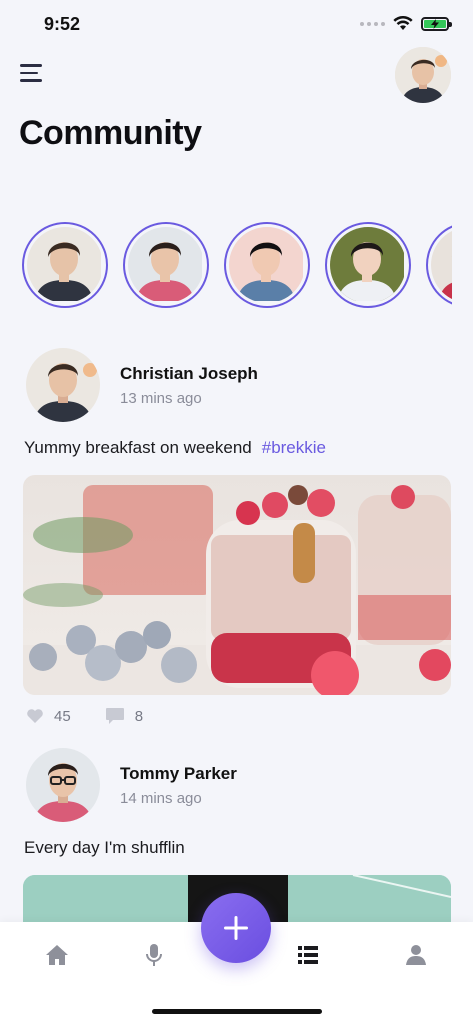  I want to click on status-icons, so click(406, 23).